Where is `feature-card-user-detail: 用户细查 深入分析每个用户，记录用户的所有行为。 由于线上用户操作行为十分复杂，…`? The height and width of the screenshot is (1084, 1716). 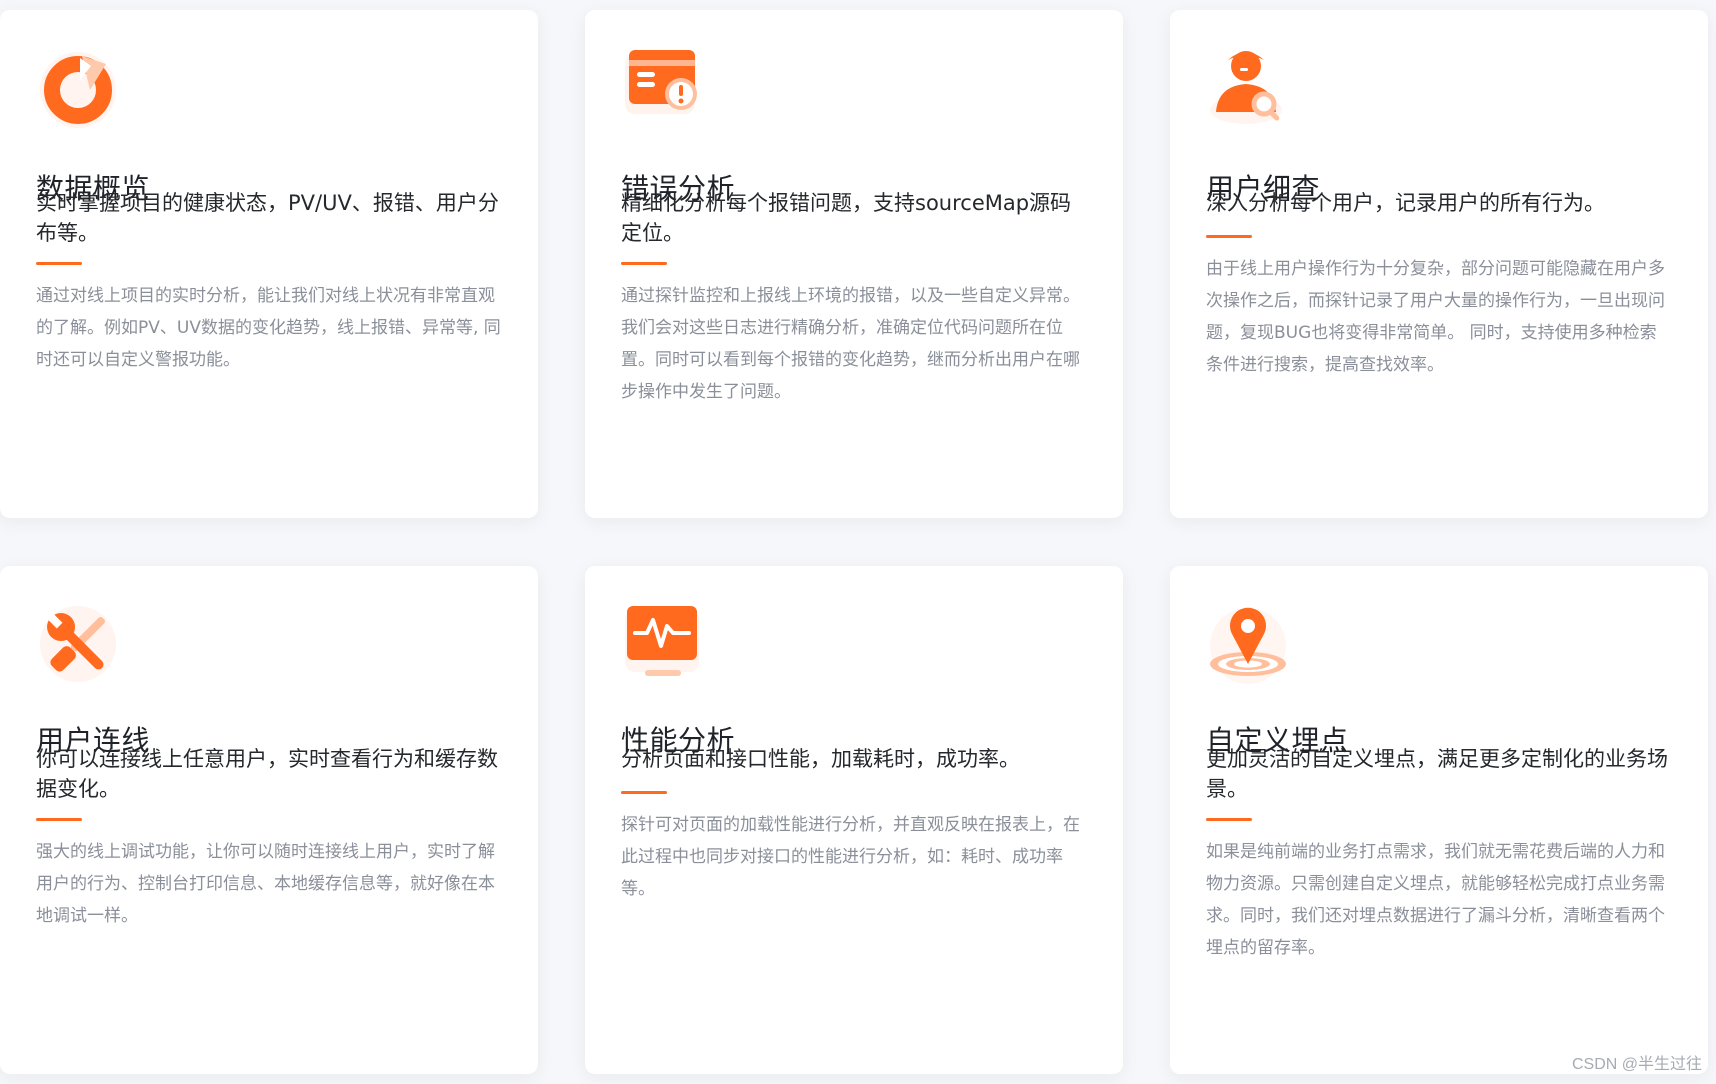 feature-card-user-detail: 用户细查 深入分析每个用户，记录用户的所有行为。 由于线上用户操作行为十分复杂，… is located at coordinates (1439, 264).